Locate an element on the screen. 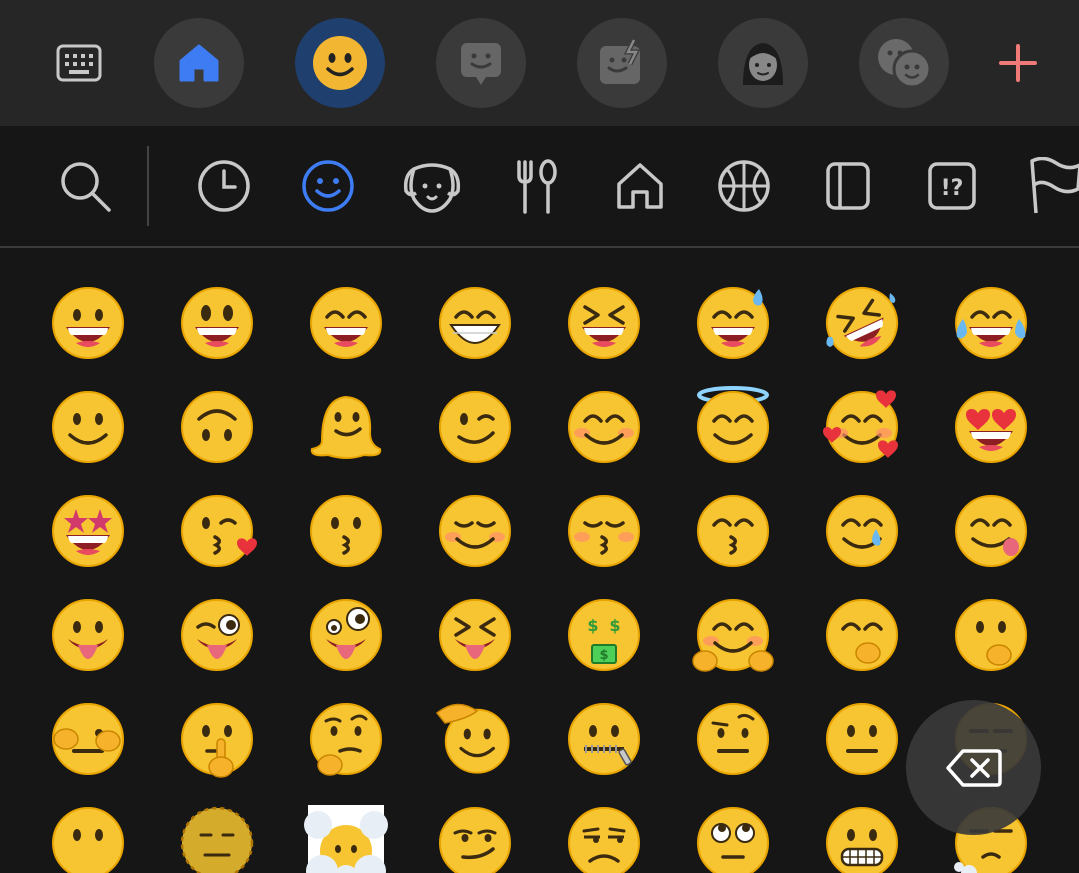  grinning-face-big-eyes-icon is located at coordinates (217, 323).